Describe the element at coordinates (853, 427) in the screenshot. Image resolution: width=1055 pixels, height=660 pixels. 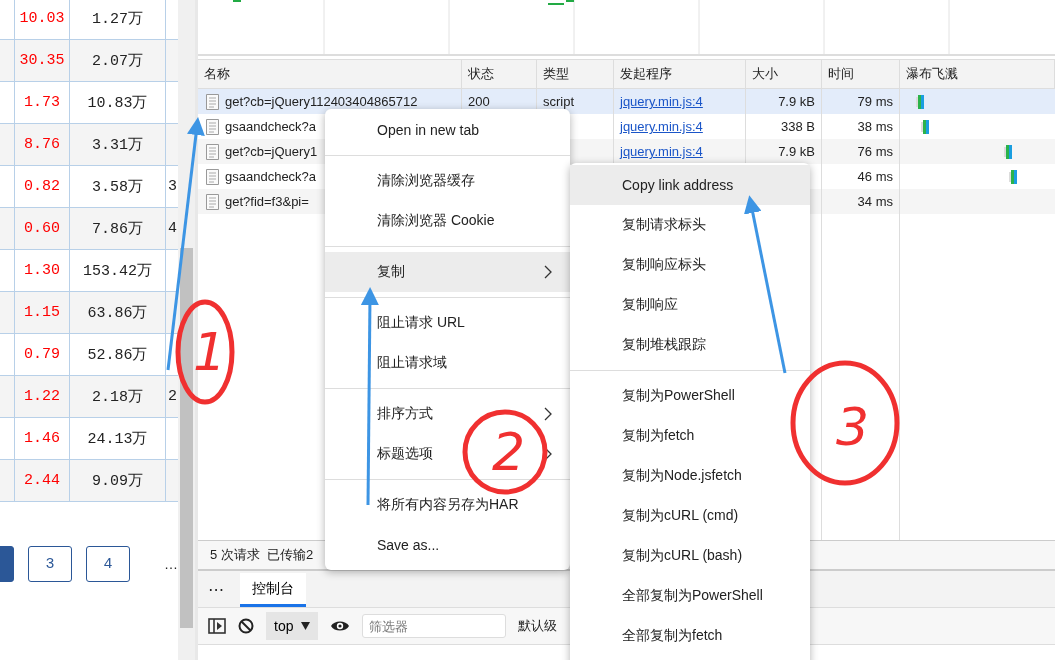
I see `annotation-number: 3` at that location.